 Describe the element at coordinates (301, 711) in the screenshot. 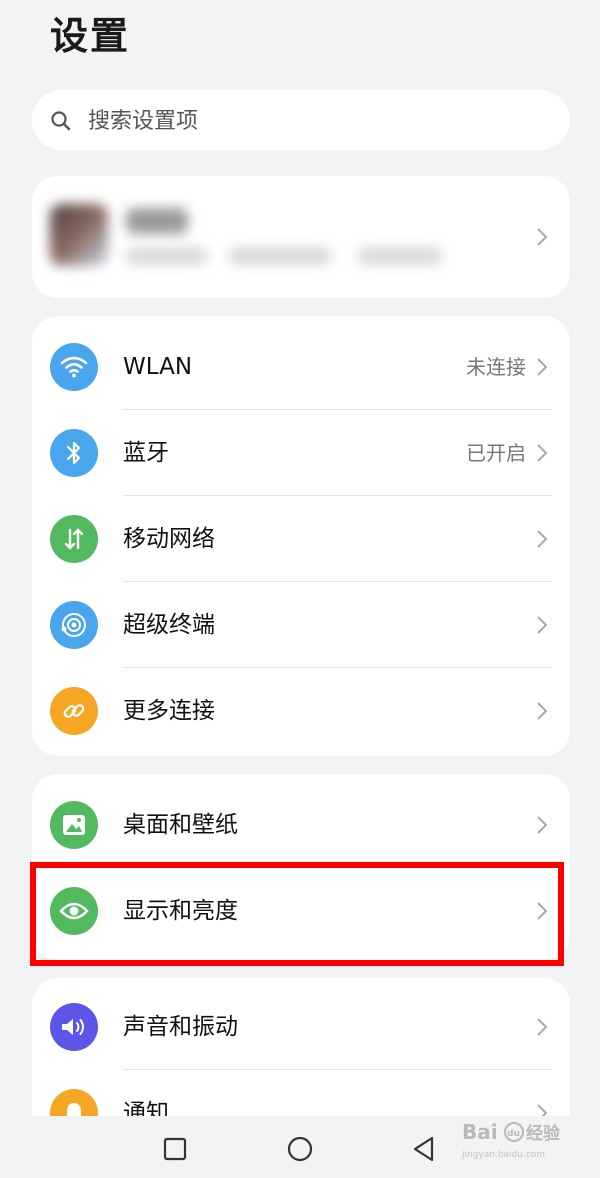

I see `settings-item-more-connections: 更多连接` at that location.